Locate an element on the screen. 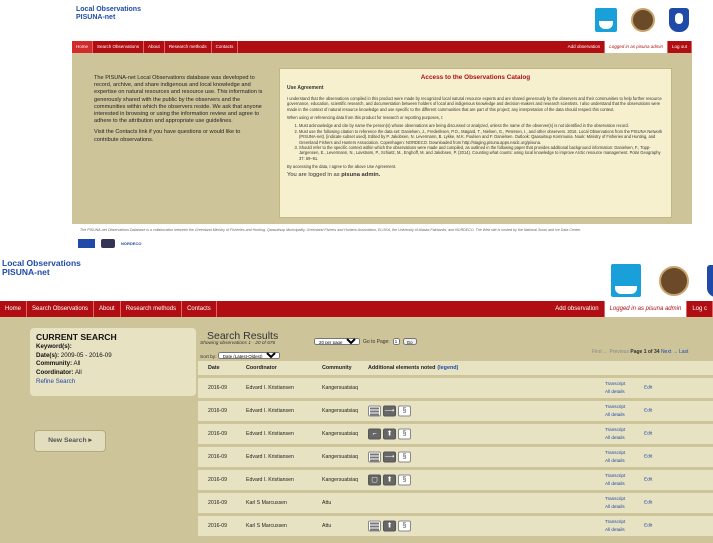  keywords-line: Keyword(s): is located at coordinates (54, 346).